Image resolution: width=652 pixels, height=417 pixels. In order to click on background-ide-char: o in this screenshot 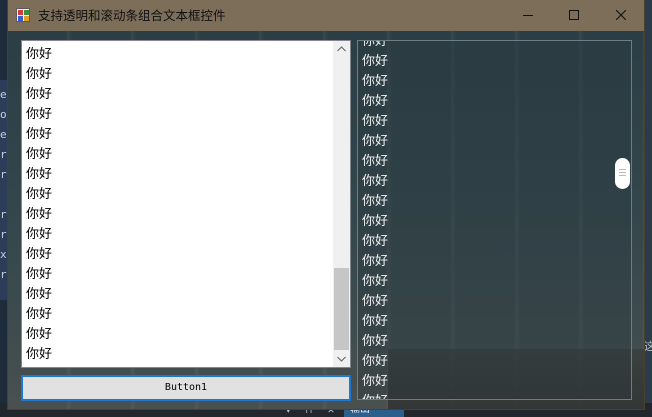, I will do `click(3, 114)`.